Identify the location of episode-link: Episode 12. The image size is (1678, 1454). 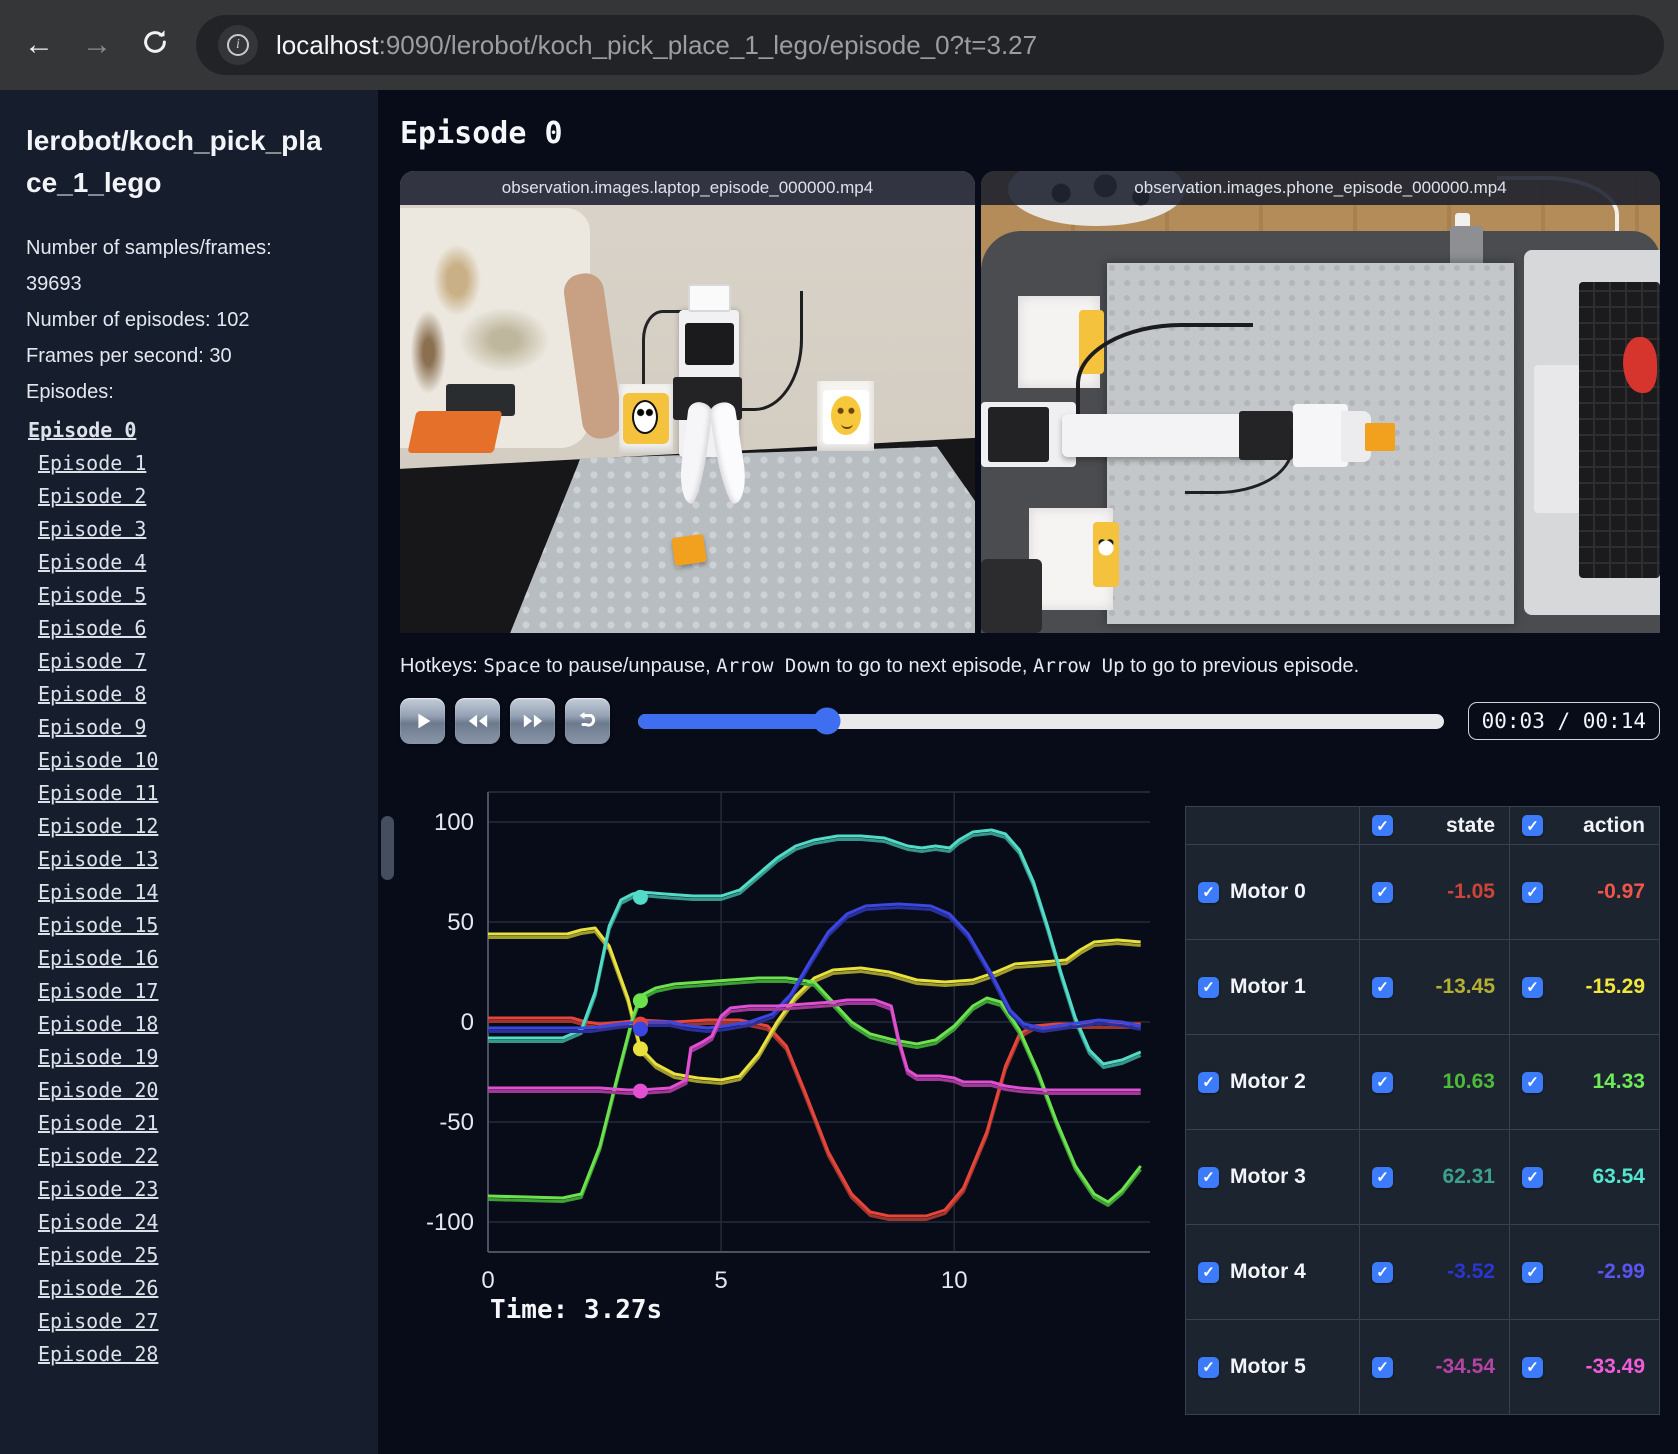
(197, 826).